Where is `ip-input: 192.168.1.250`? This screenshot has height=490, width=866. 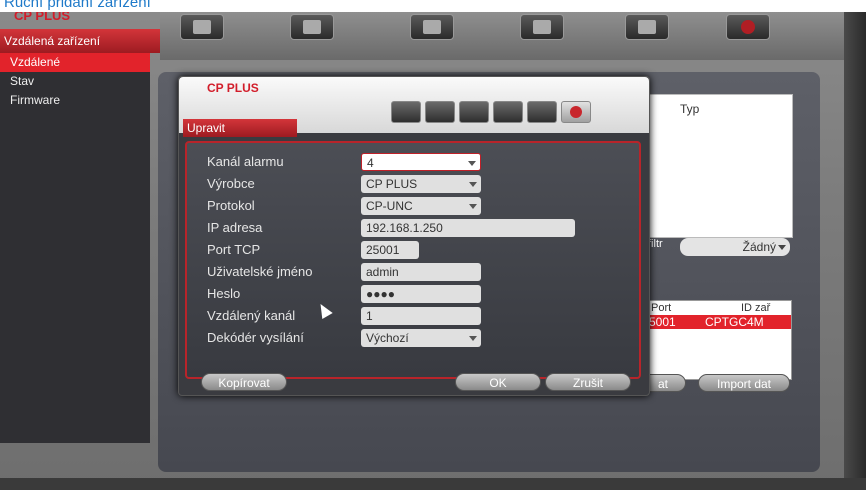 ip-input: 192.168.1.250 is located at coordinates (468, 228).